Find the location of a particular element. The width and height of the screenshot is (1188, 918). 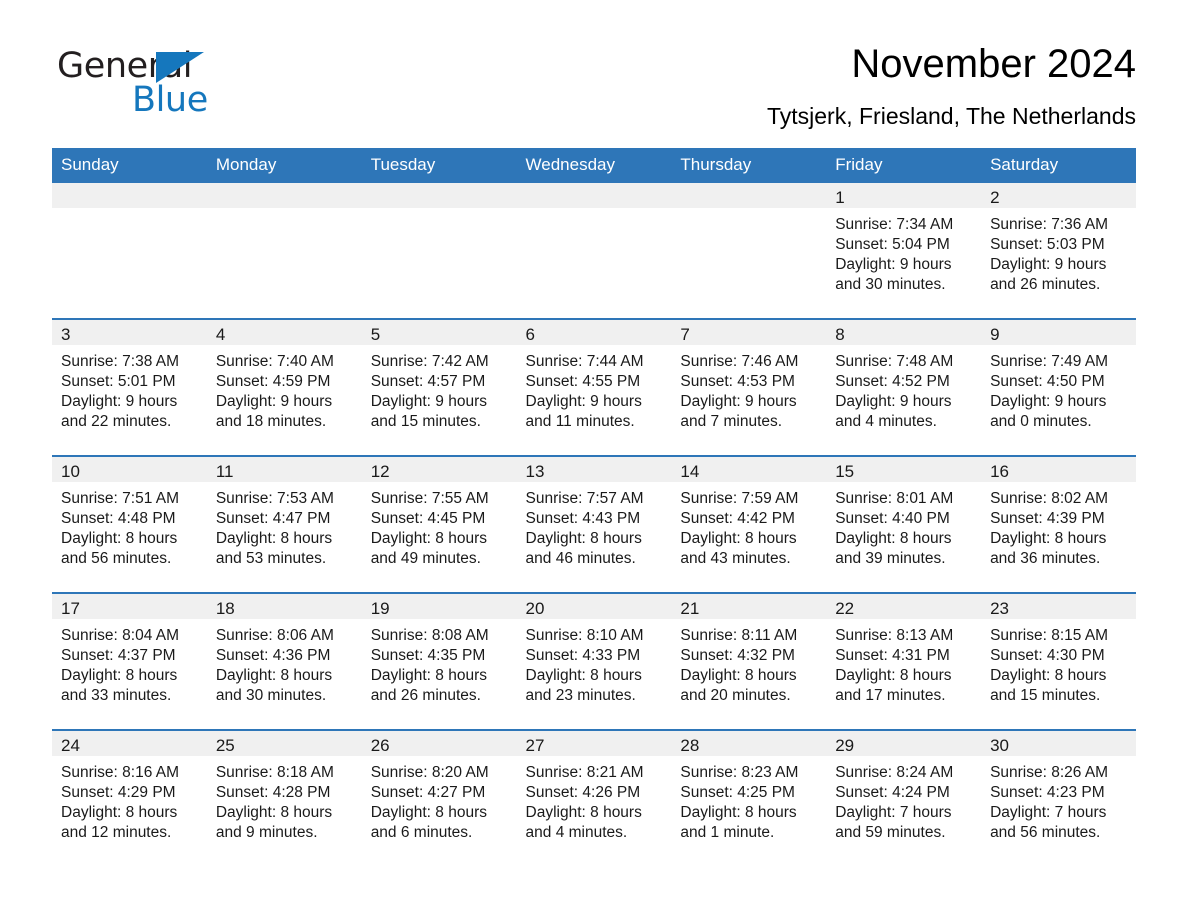

sunset-time: Sunset: 4:37 PM is located at coordinates (118, 655).